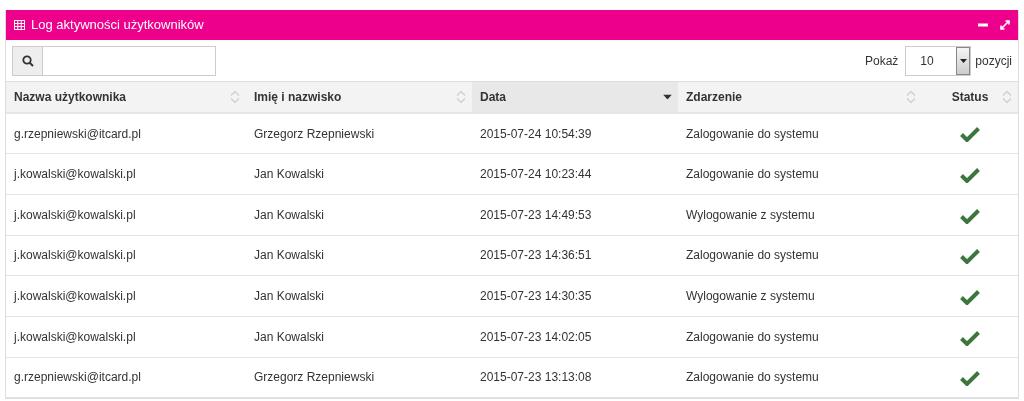 This screenshot has height=401, width=1024. I want to click on panel-title: Log aktywności użytkowników, so click(117, 25).